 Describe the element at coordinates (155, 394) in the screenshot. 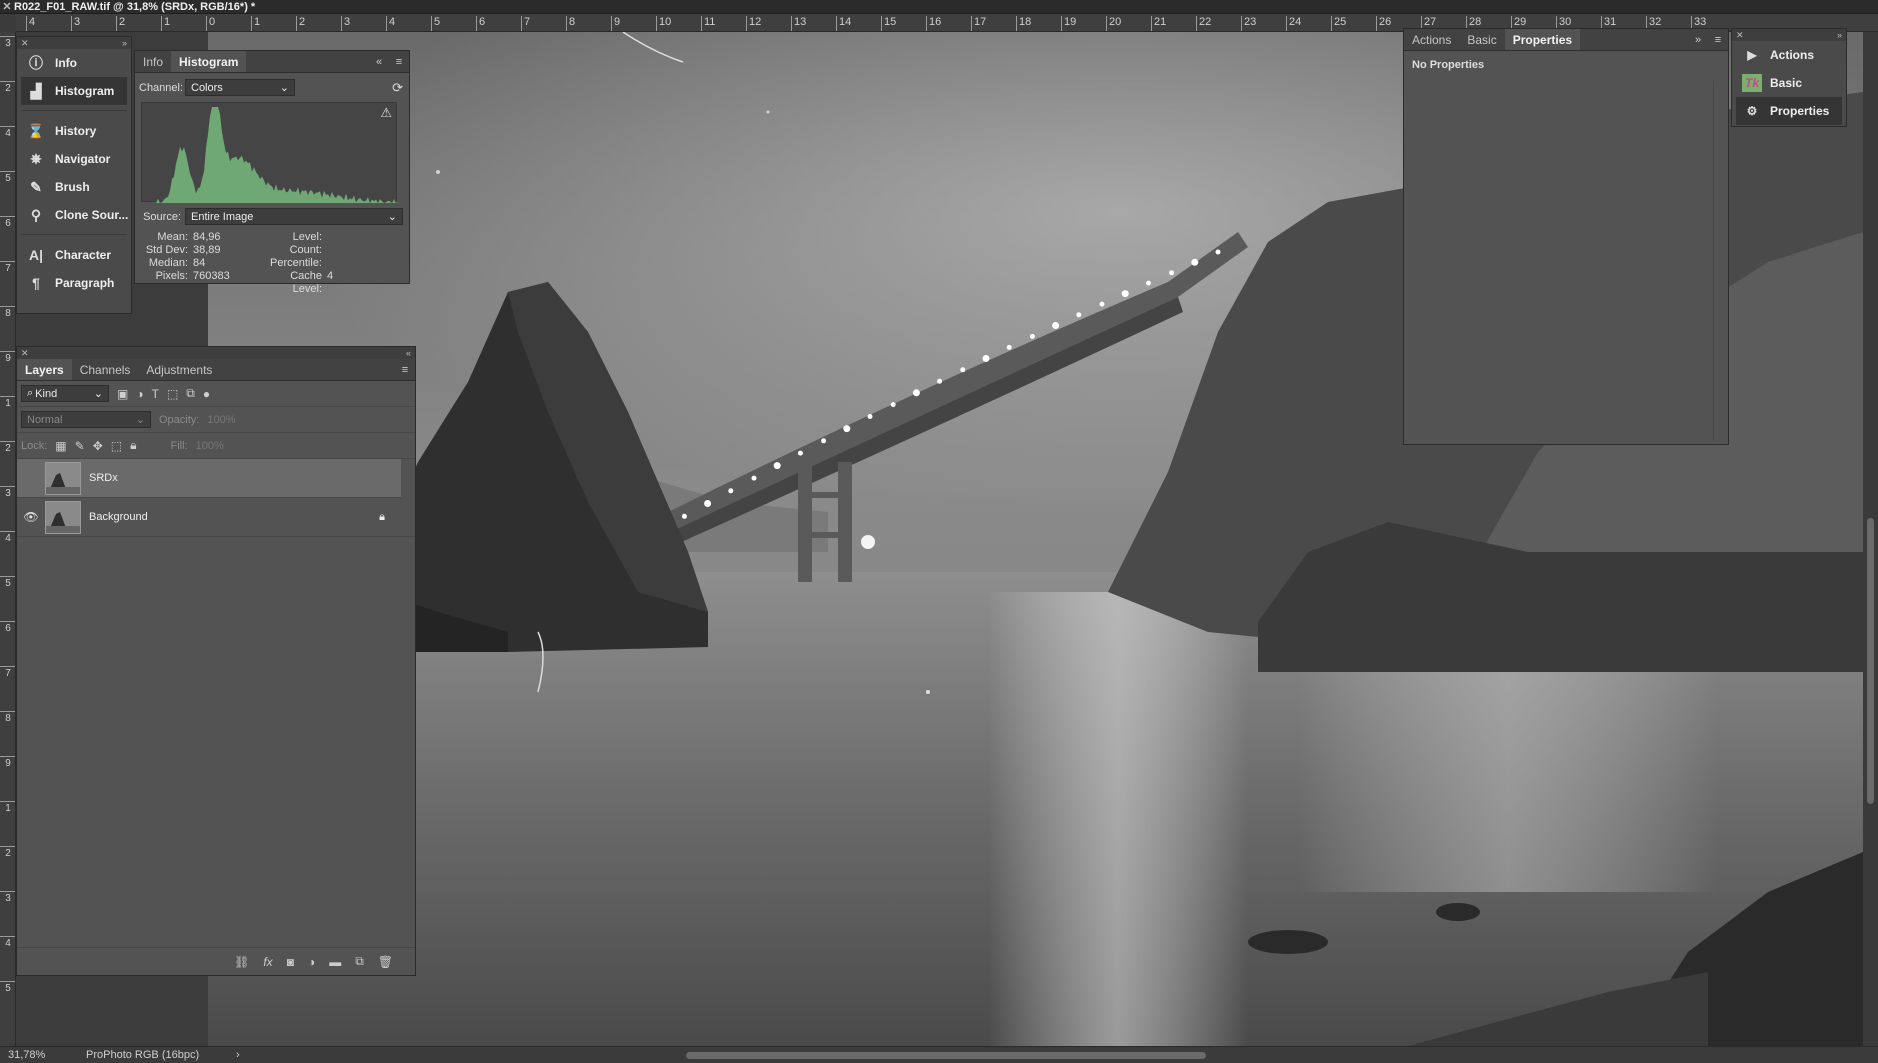

I see `type-layer-filter-icon: T` at that location.